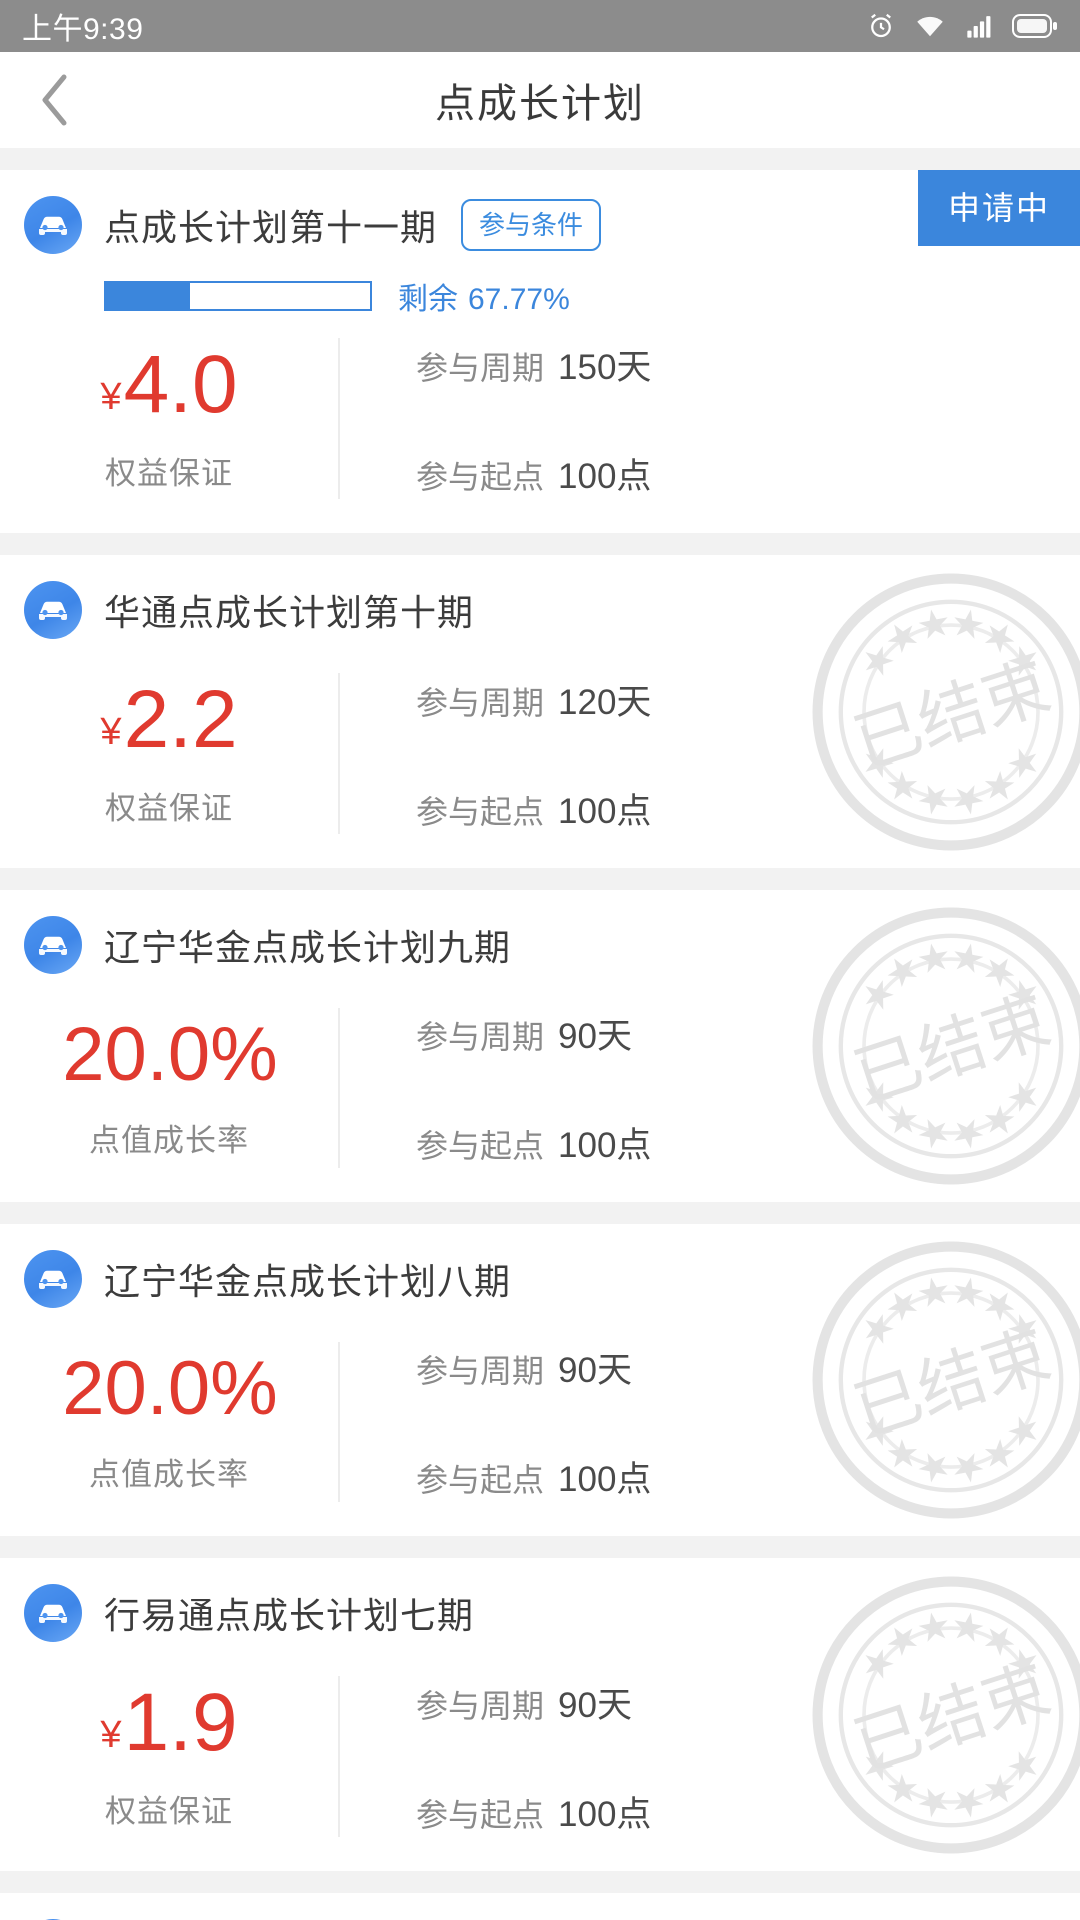  I want to click on plan-card-header: 华通点成长计划第十期, so click(540, 597).